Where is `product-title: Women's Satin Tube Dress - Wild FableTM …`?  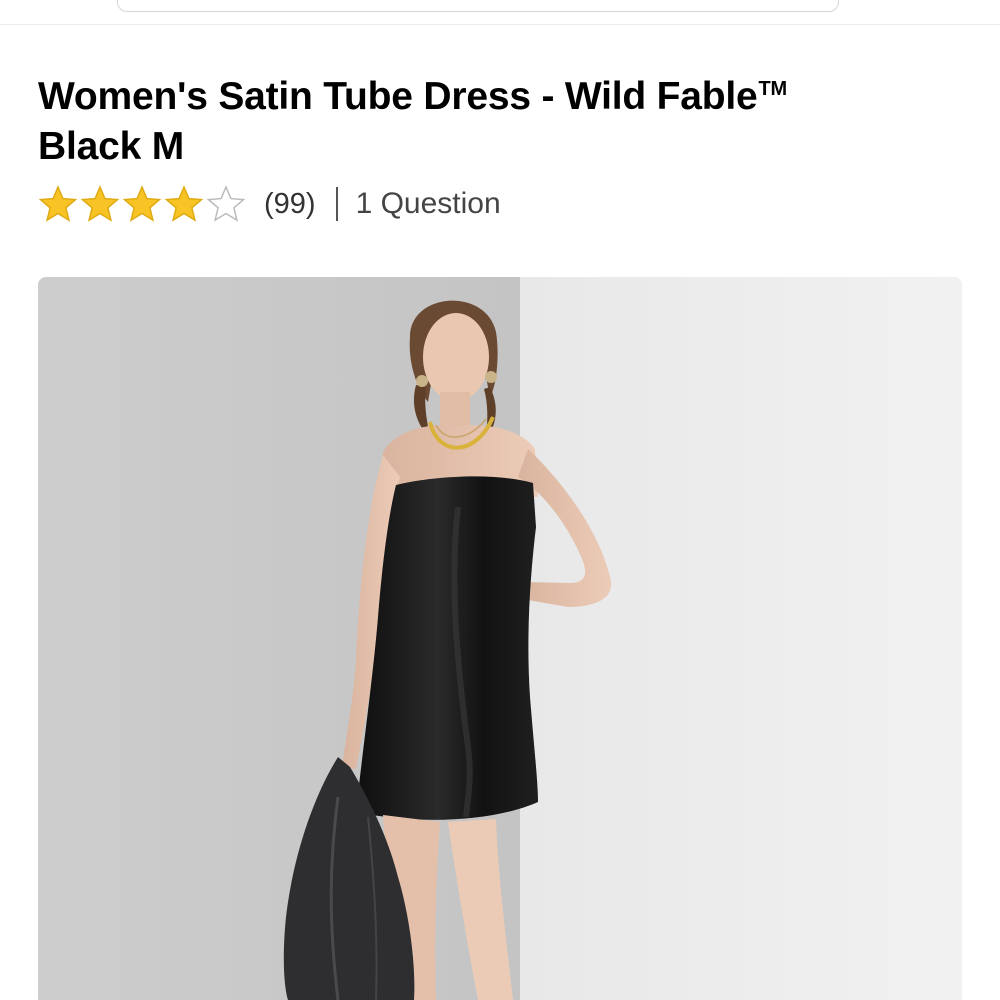 product-title: Women's Satin Tube Dress - Wild FableTM … is located at coordinates (488, 118).